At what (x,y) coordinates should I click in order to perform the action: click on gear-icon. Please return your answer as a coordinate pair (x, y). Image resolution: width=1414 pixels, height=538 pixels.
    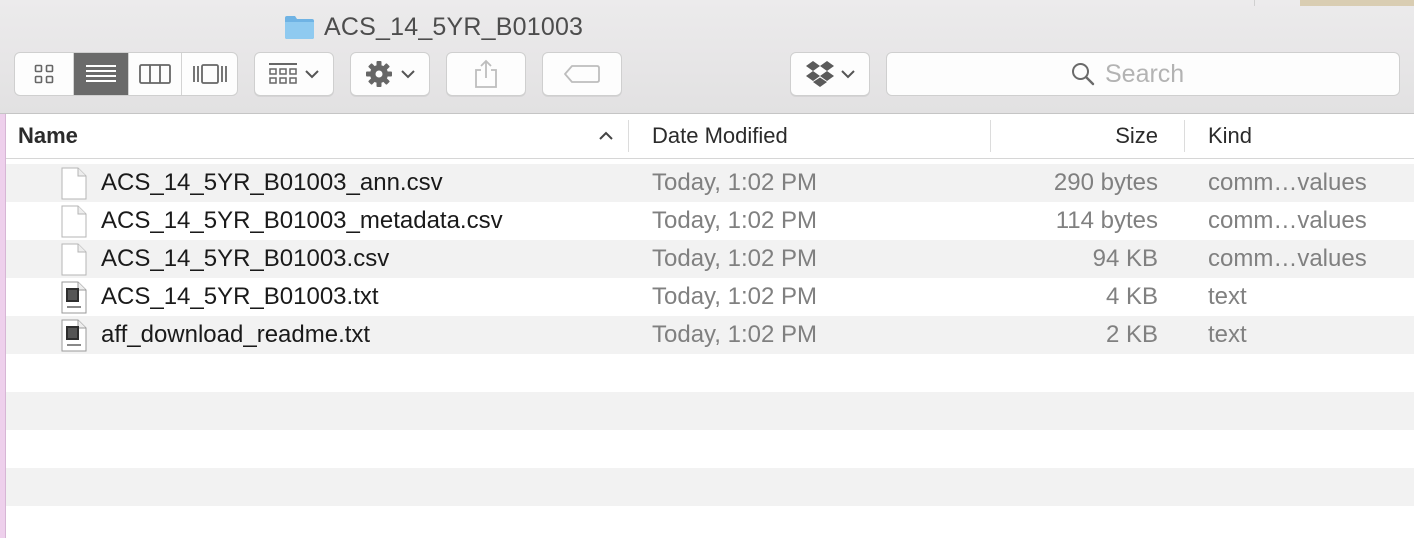
    Looking at the image, I should click on (379, 74).